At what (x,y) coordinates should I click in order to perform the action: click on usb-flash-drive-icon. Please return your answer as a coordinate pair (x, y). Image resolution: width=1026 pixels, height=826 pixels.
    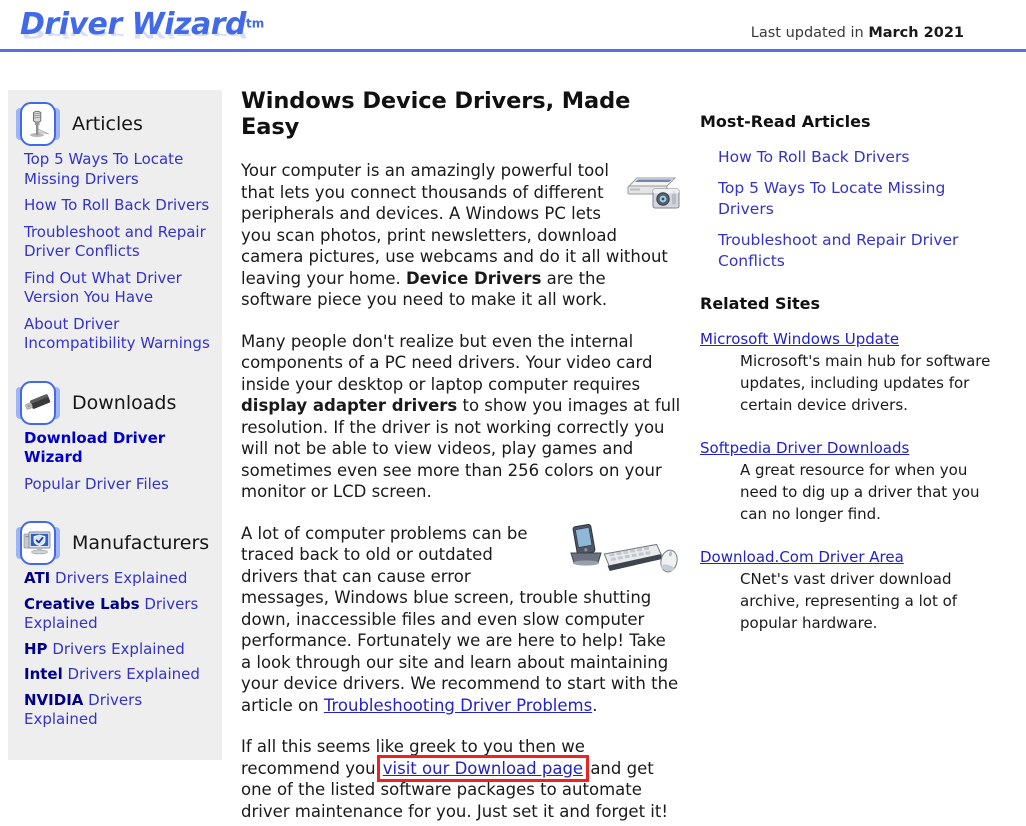
    Looking at the image, I should click on (38, 402).